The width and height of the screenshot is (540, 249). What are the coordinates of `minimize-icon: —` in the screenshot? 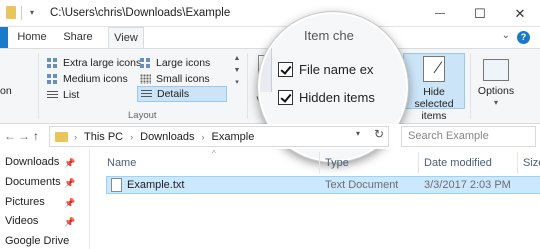 It's located at (440, 13).